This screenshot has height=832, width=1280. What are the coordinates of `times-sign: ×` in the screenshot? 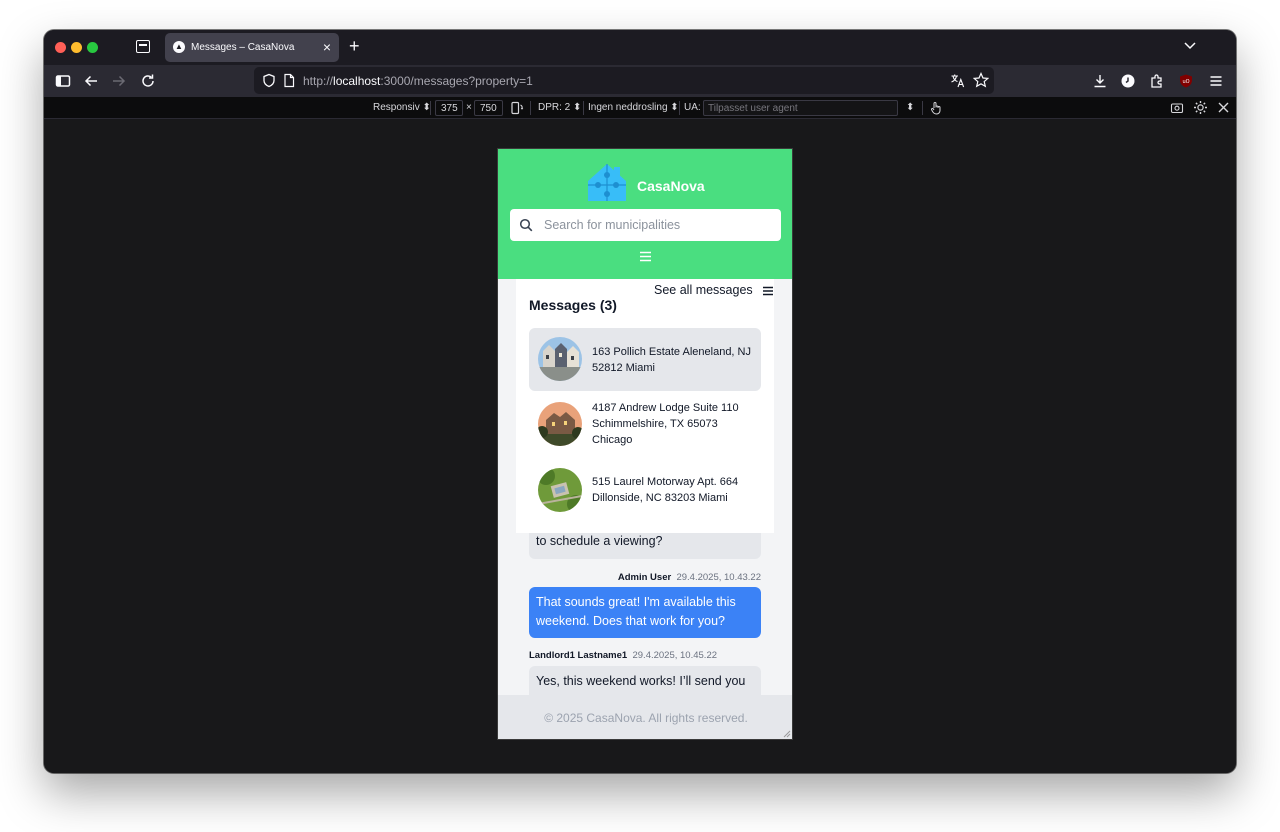 It's located at (469, 107).